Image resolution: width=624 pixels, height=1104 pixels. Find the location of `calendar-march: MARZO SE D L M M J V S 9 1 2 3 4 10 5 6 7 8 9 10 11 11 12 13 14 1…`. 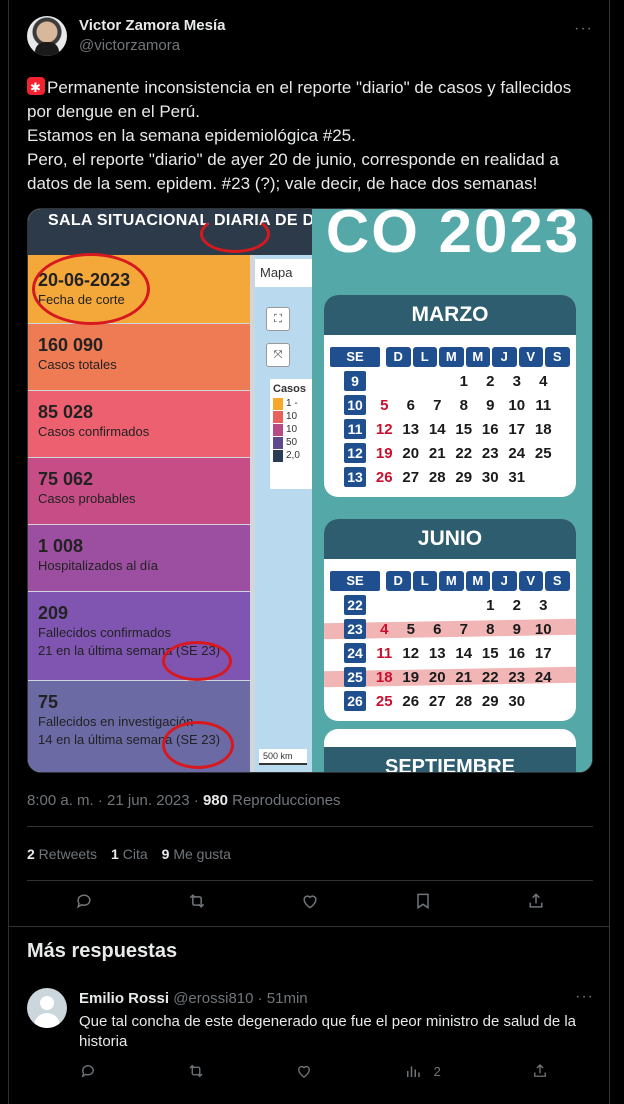

calendar-march: MARZO SE D L M M J V S 9 1 2 3 4 10 5 6 7 8 9 10 11 11 12 13 14 1… is located at coordinates (450, 396).